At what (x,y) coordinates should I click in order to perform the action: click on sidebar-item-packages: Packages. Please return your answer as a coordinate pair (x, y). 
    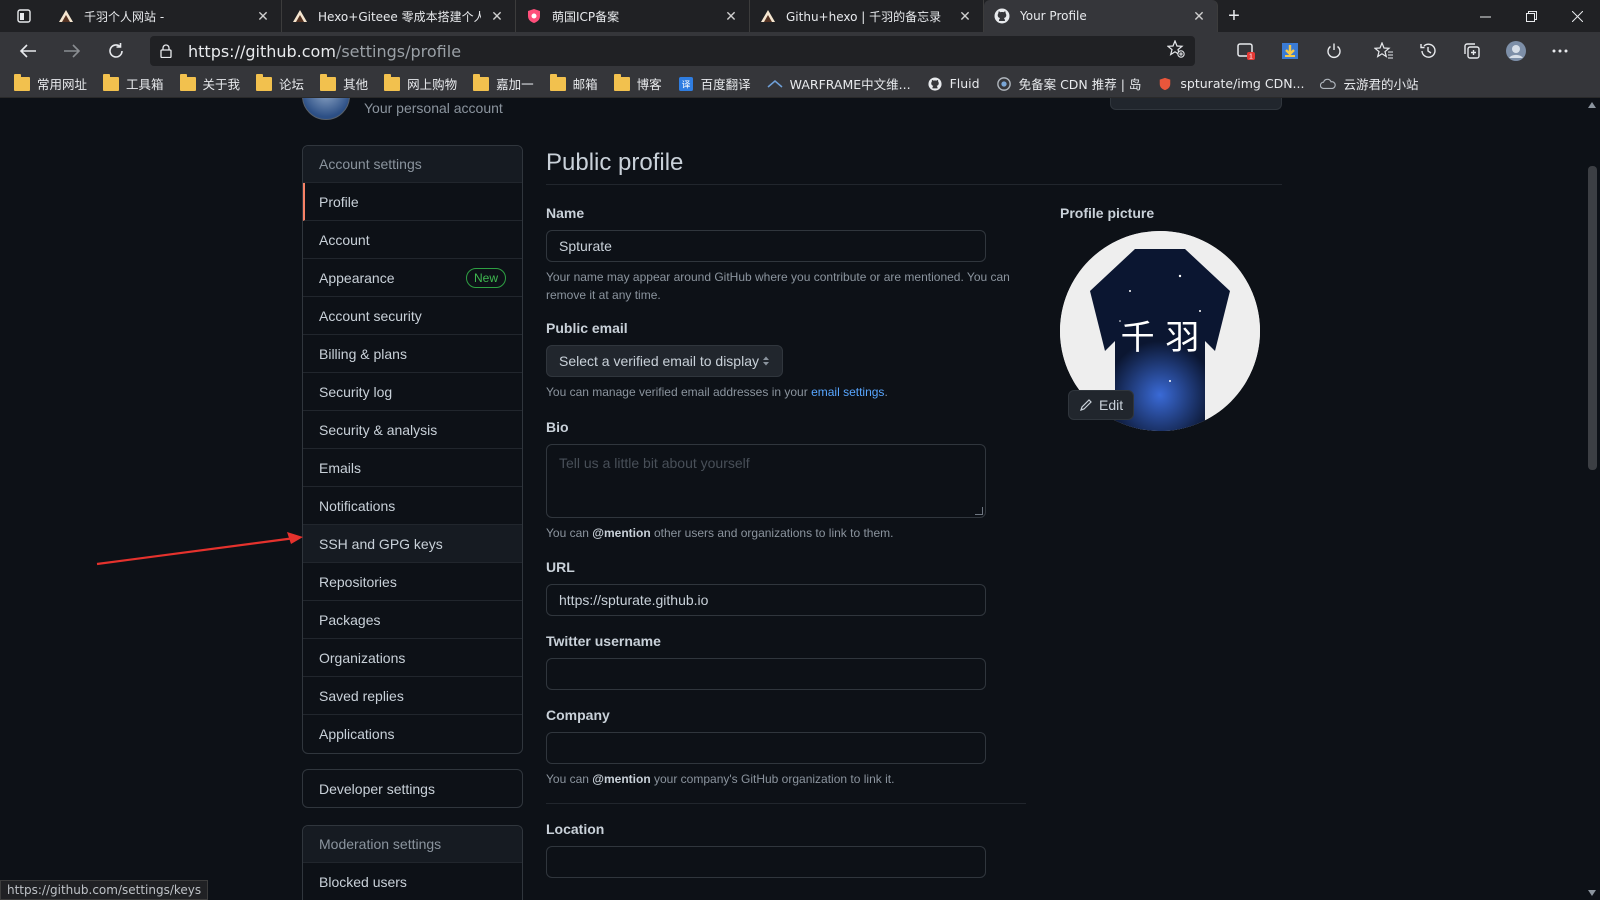
    Looking at the image, I should click on (412, 620).